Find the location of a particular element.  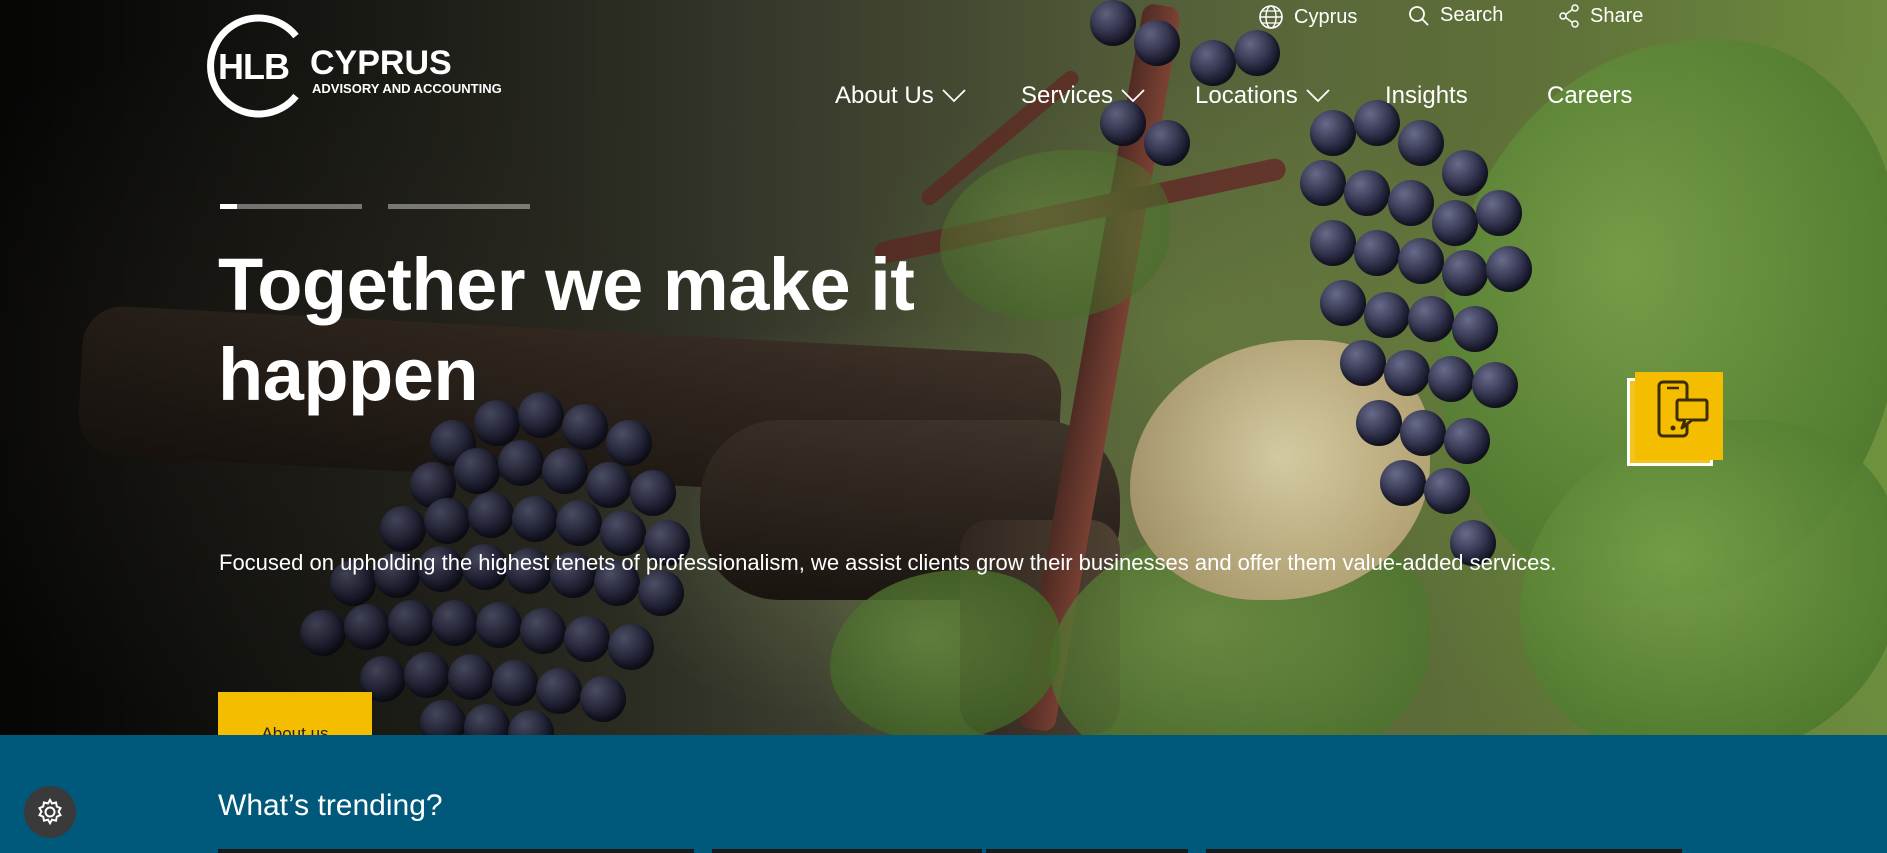

hero-headline: Together we make it happen is located at coordinates (566, 329).